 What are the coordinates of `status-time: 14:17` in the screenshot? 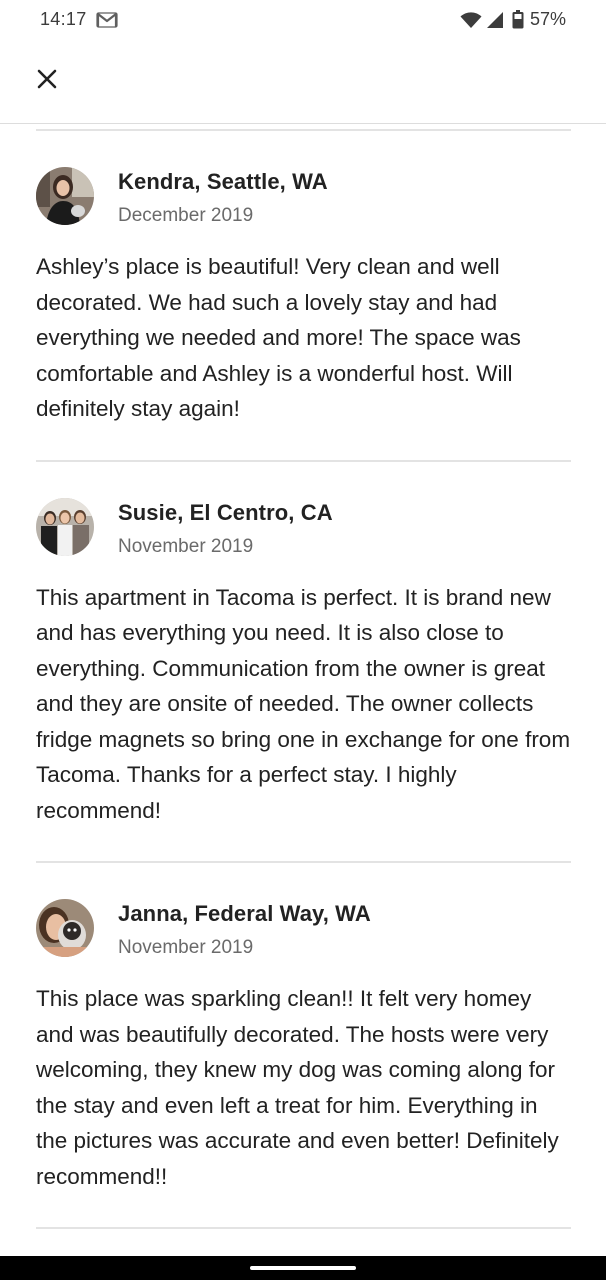 It's located at (63, 19).